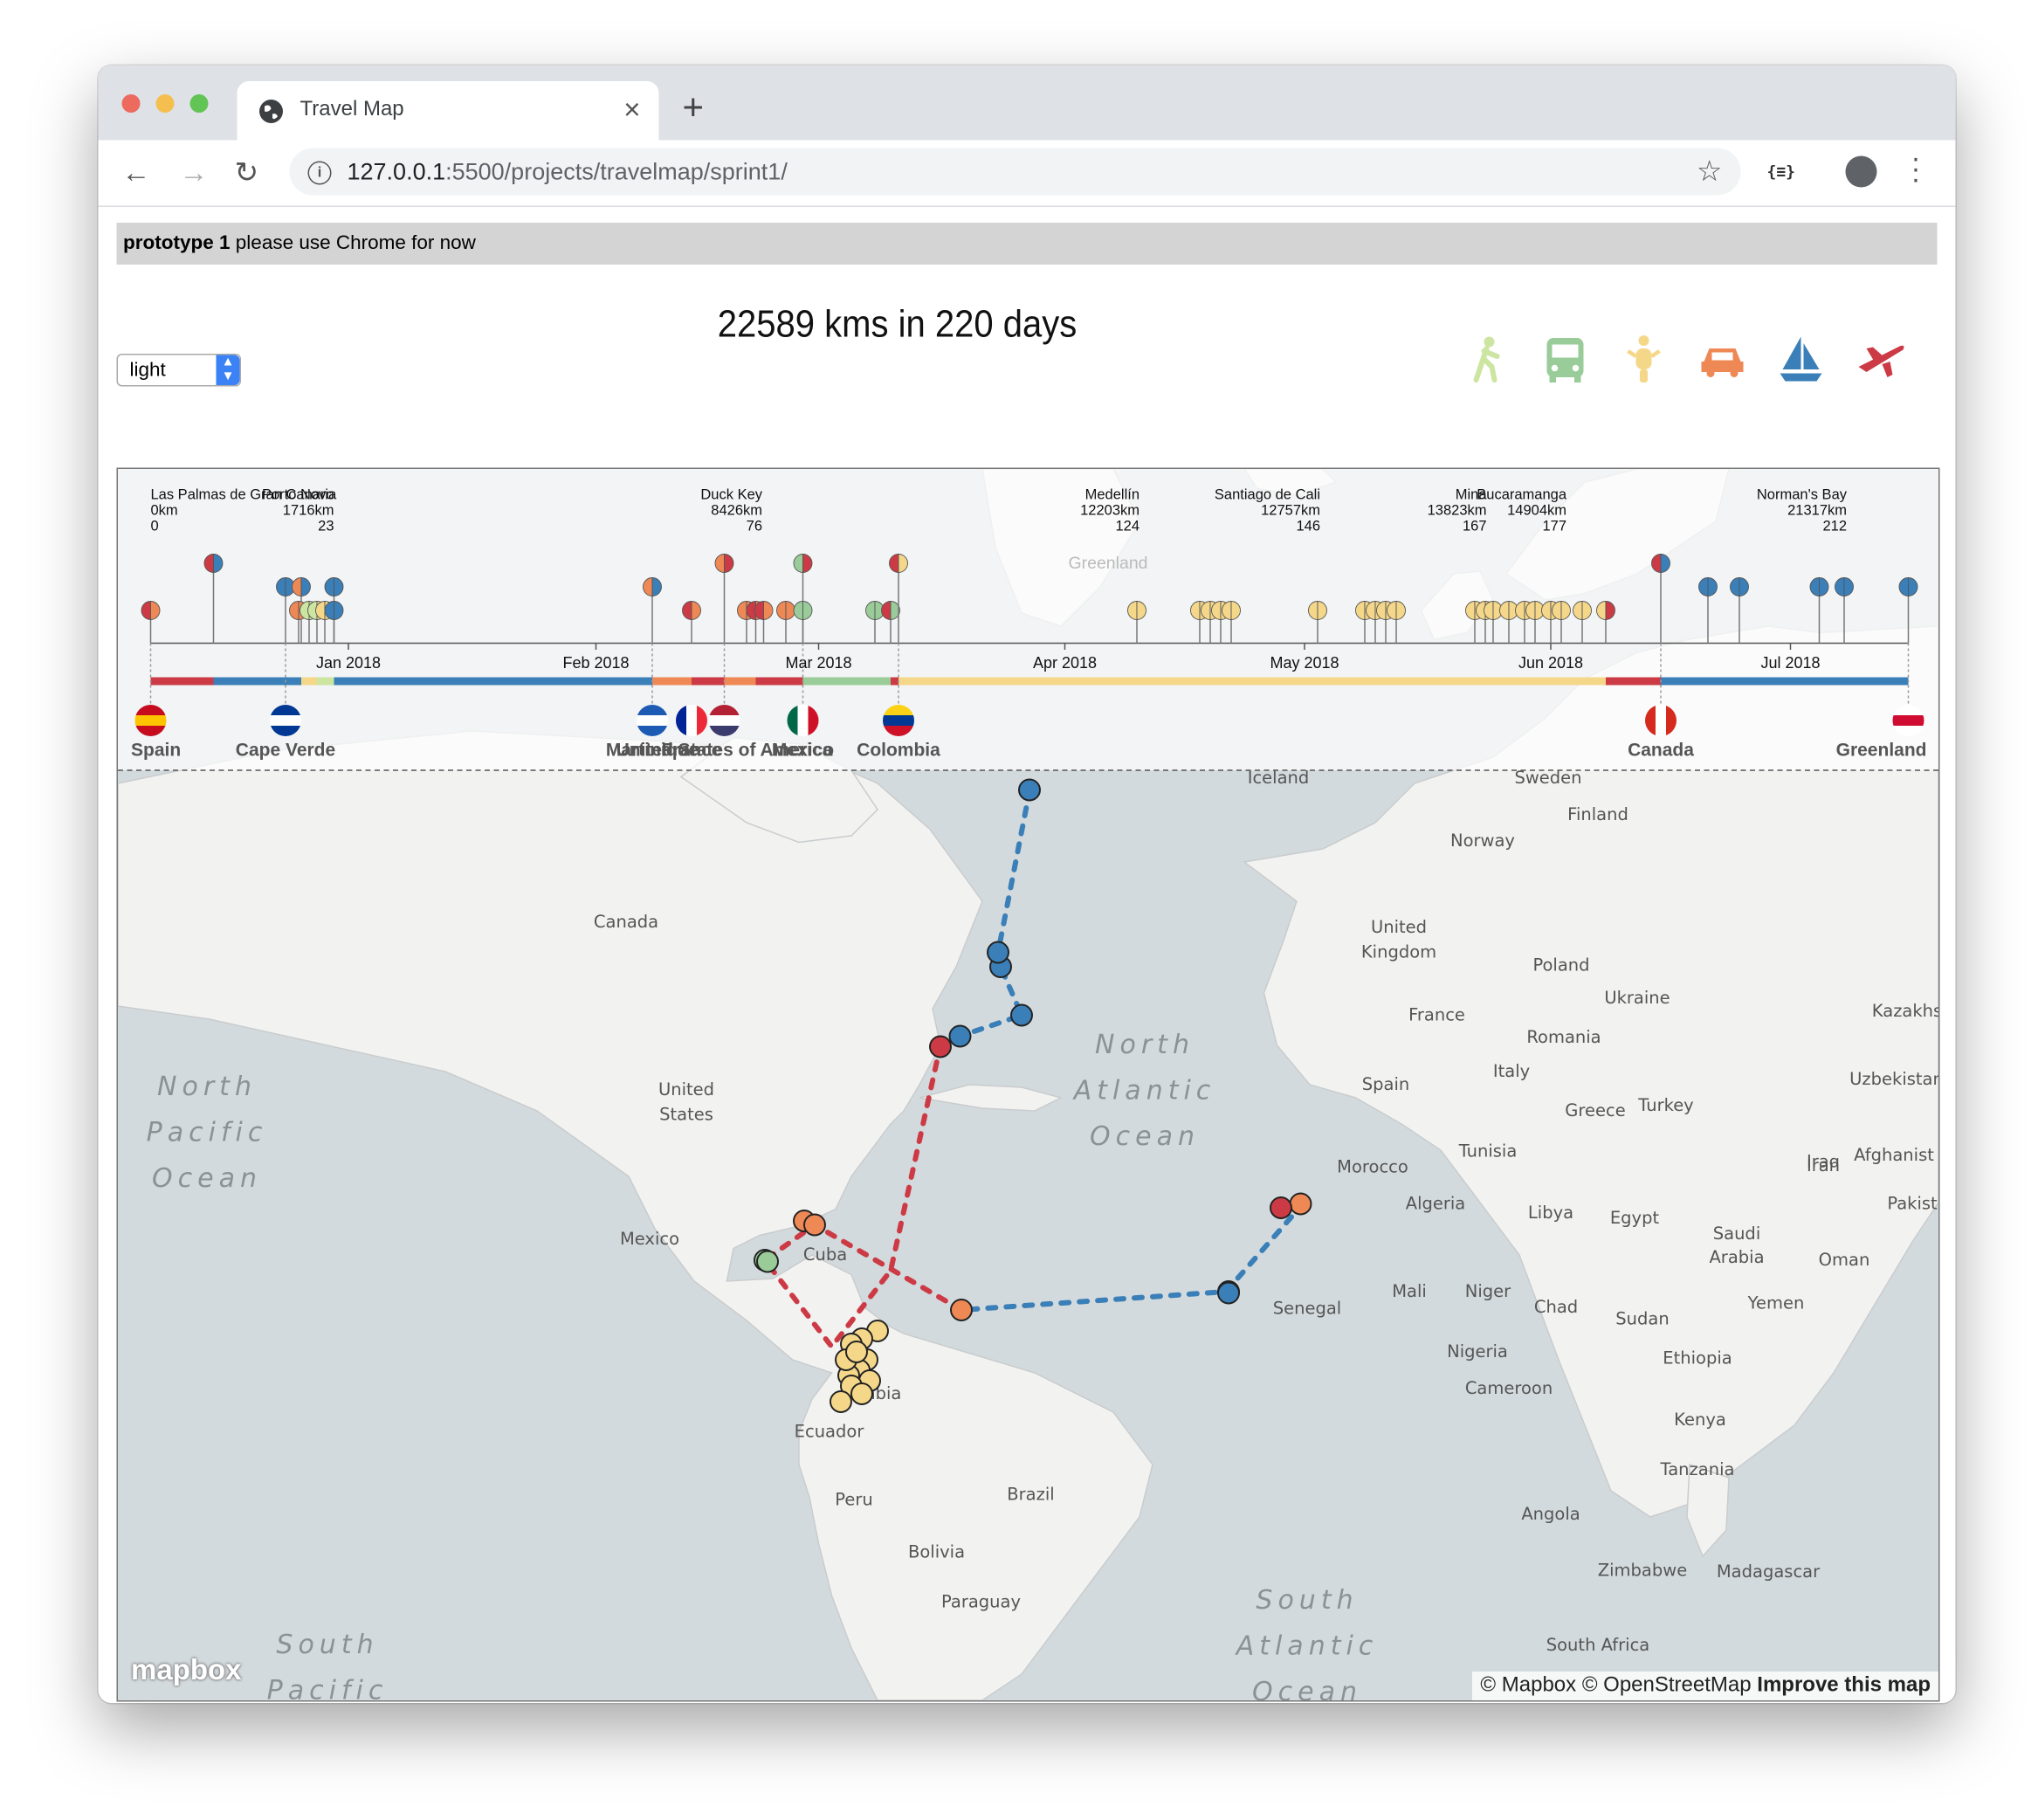 This screenshot has height=1820, width=2038. I want to click on svg-text: 146, so click(1308, 526).